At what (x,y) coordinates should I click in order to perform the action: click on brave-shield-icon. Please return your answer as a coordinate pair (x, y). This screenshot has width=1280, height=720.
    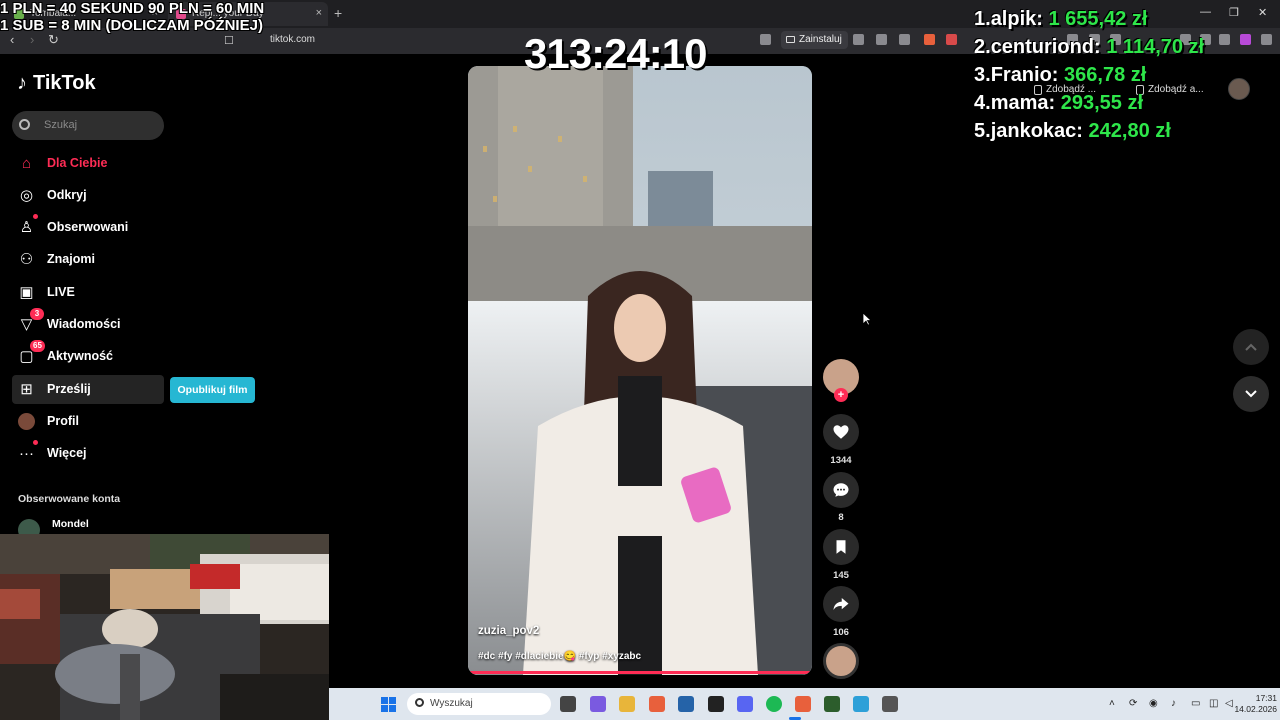
    Looking at the image, I should click on (929, 39).